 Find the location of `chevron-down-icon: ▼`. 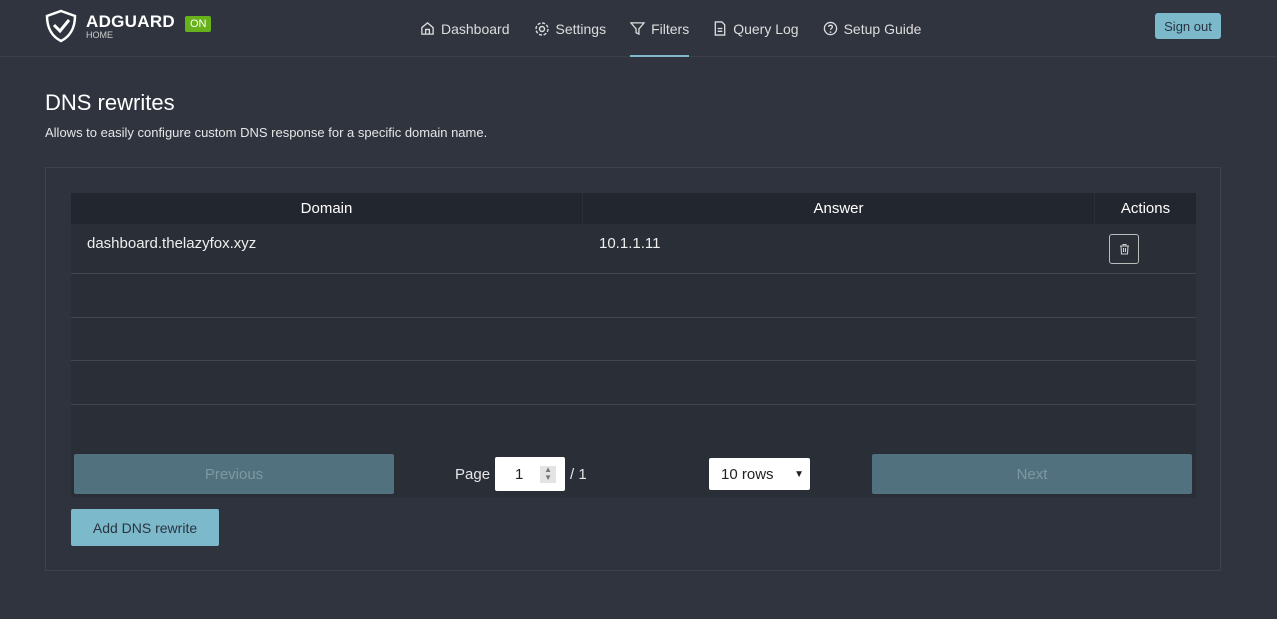

chevron-down-icon: ▼ is located at coordinates (799, 474).